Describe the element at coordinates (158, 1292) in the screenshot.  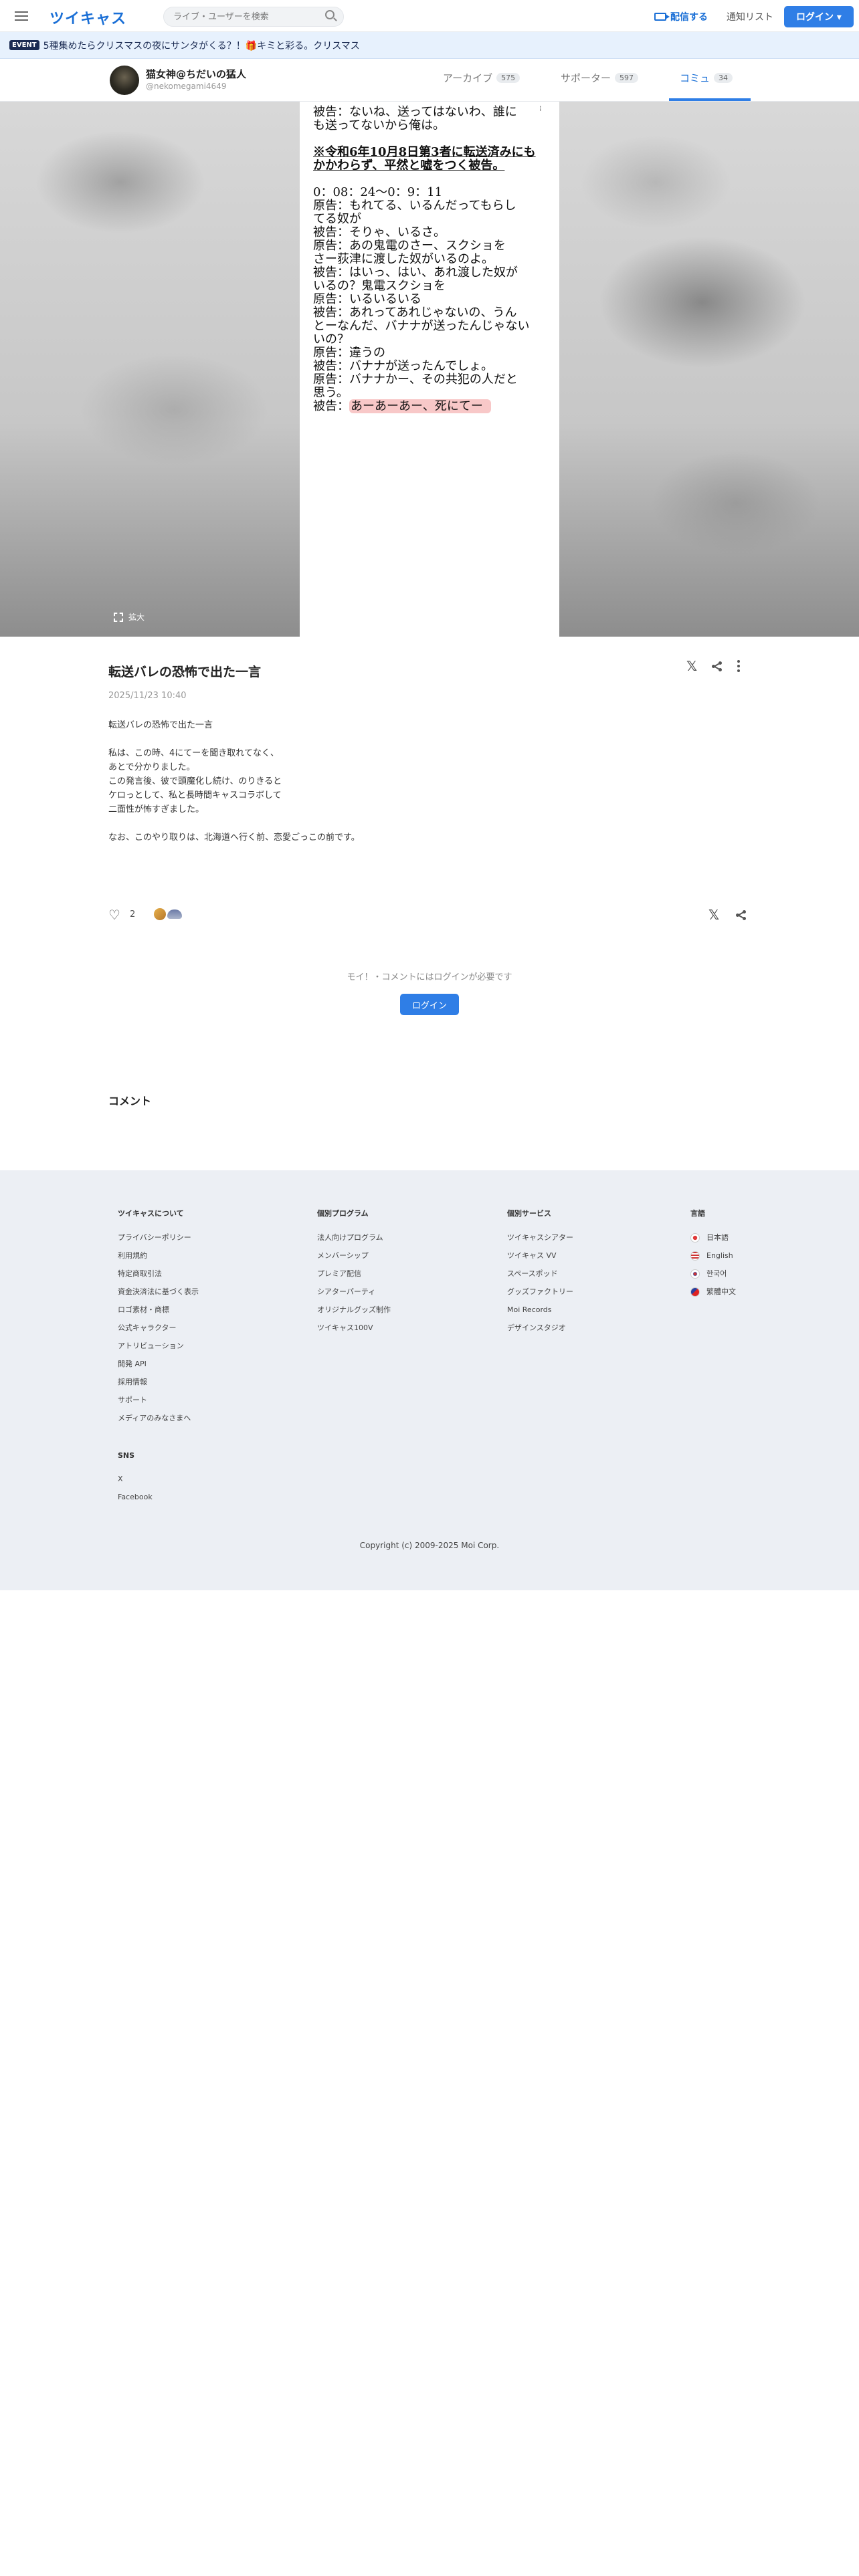
I see `footer-link: 資金決済法に基づく表示` at that location.